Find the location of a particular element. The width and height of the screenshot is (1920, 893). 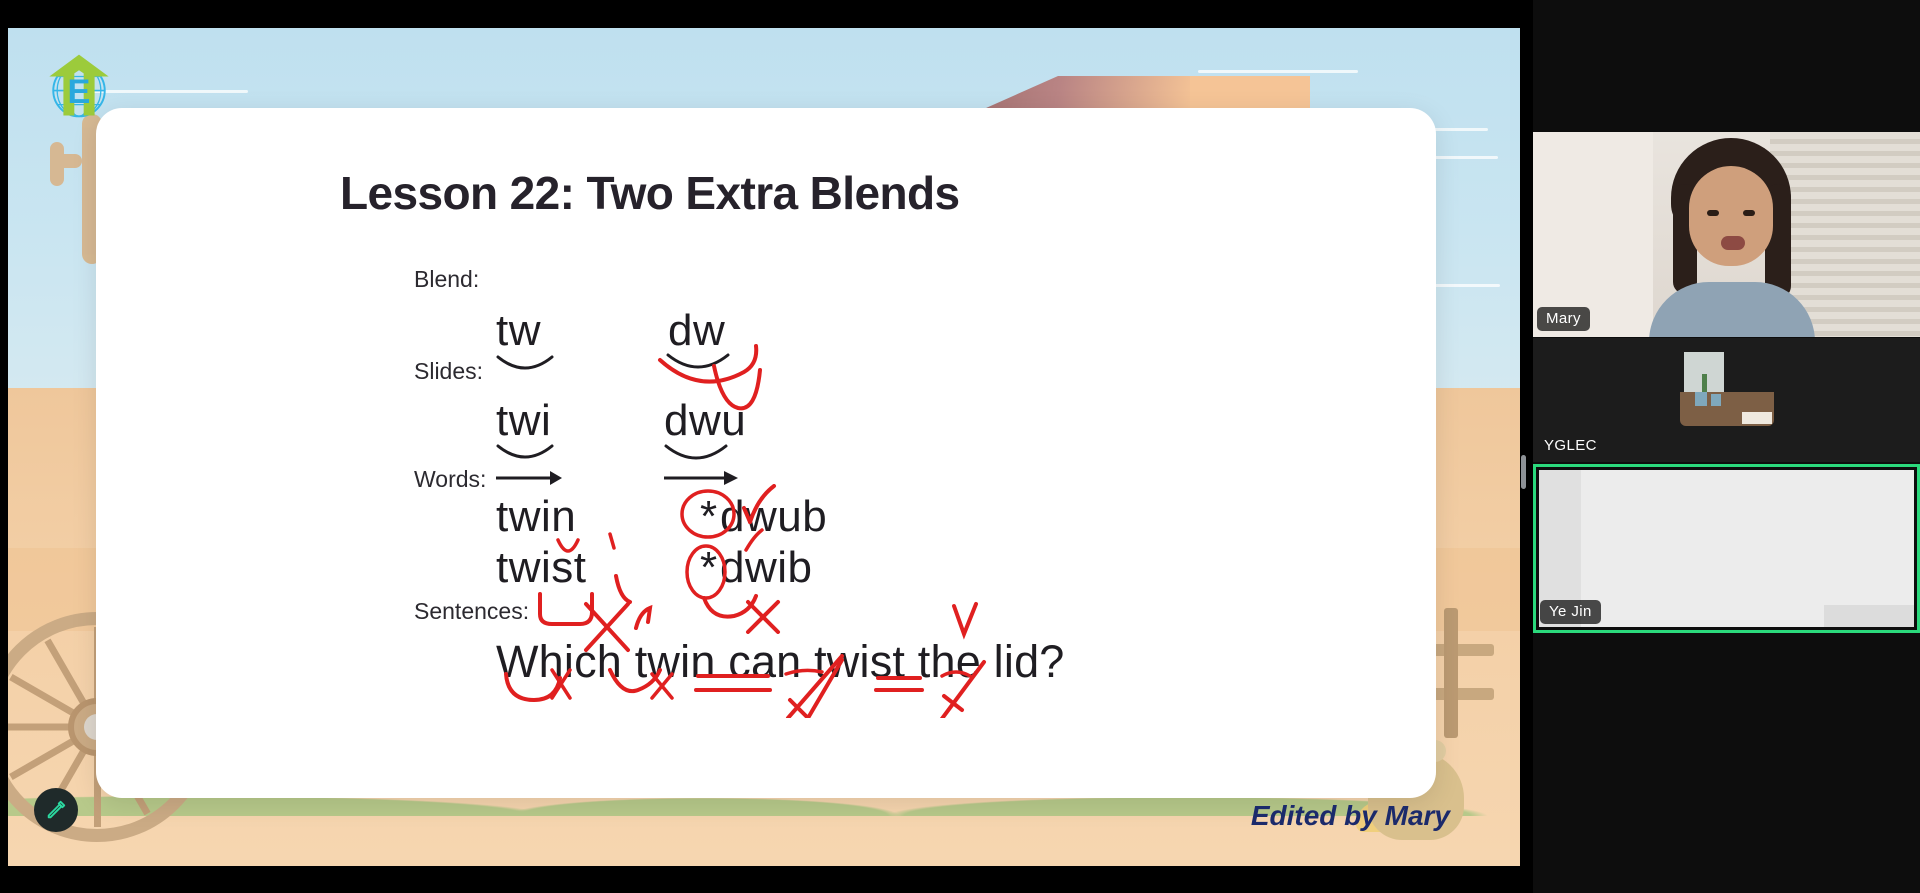

participant-tile-yglec: YGLEC is located at coordinates (1726, 400).